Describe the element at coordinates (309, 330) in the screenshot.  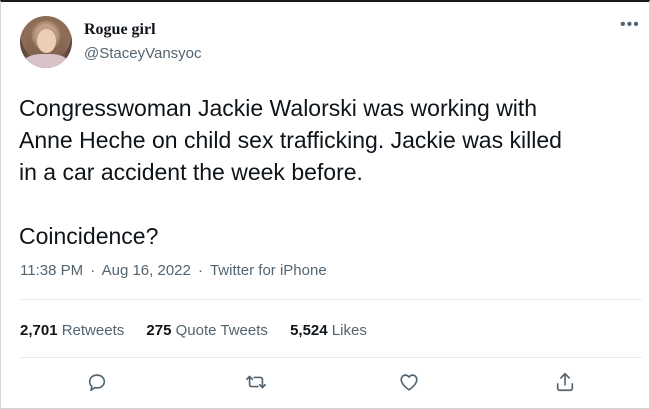
I see `likes-count: 5,524` at that location.